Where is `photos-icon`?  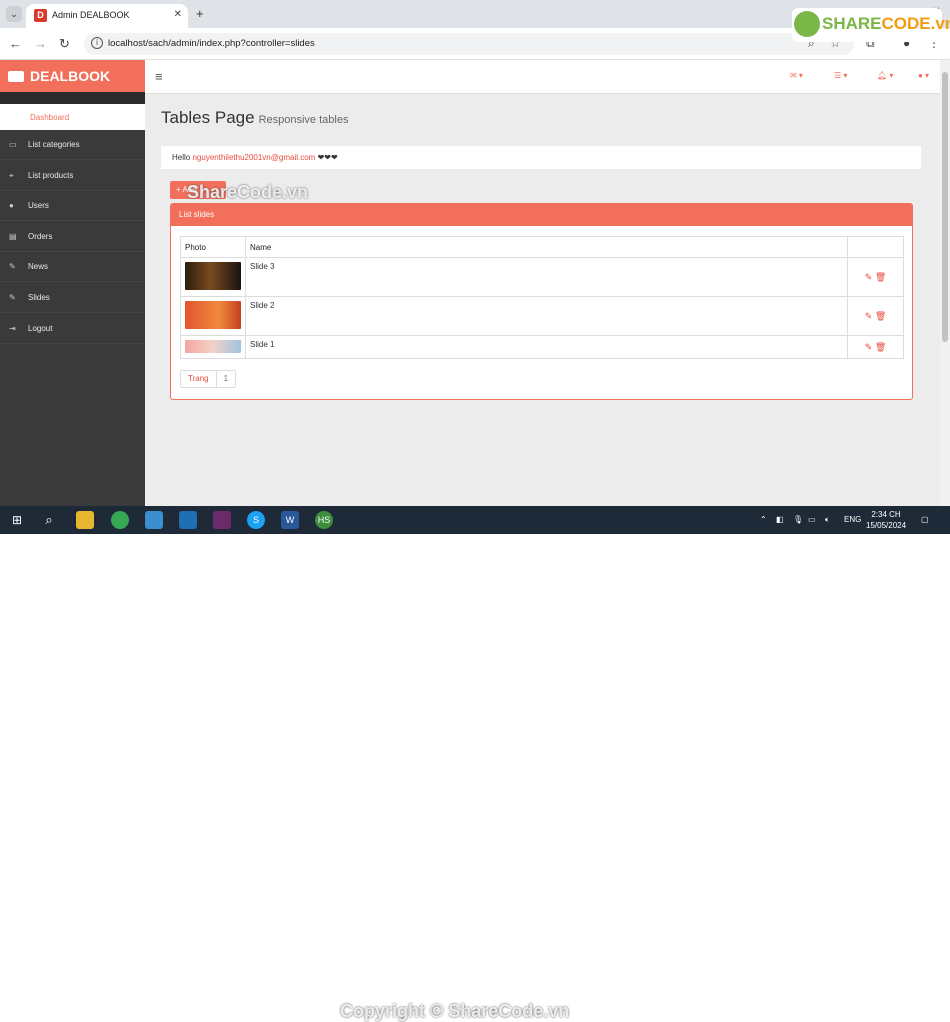
photos-icon is located at coordinates (154, 520).